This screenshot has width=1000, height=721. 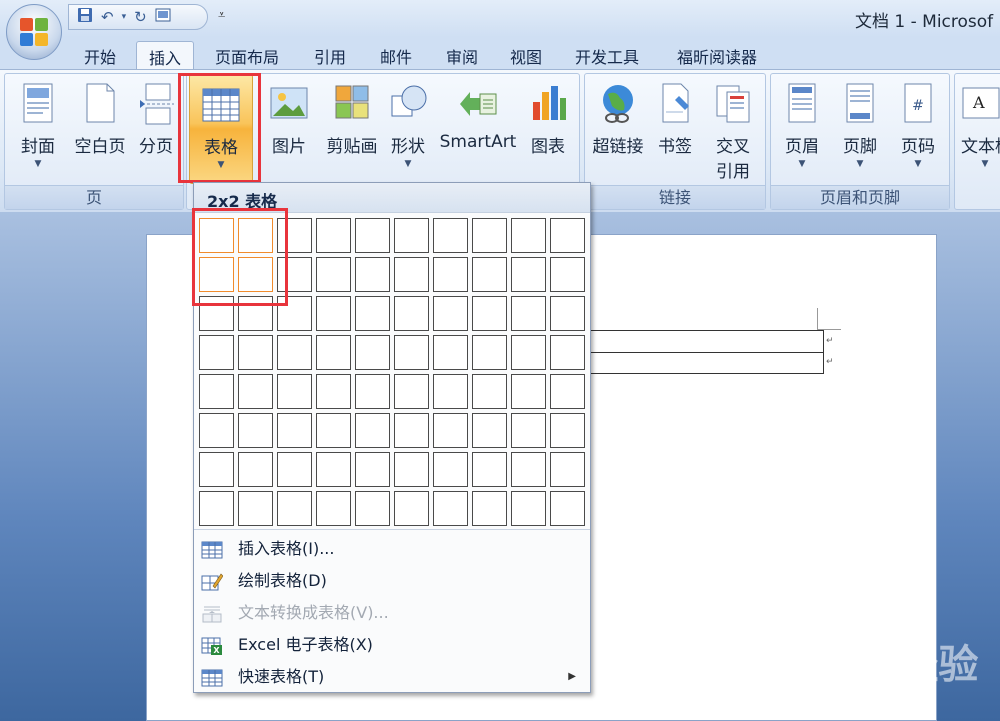 I want to click on tab-developer: 开发工具, so click(x=607, y=55).